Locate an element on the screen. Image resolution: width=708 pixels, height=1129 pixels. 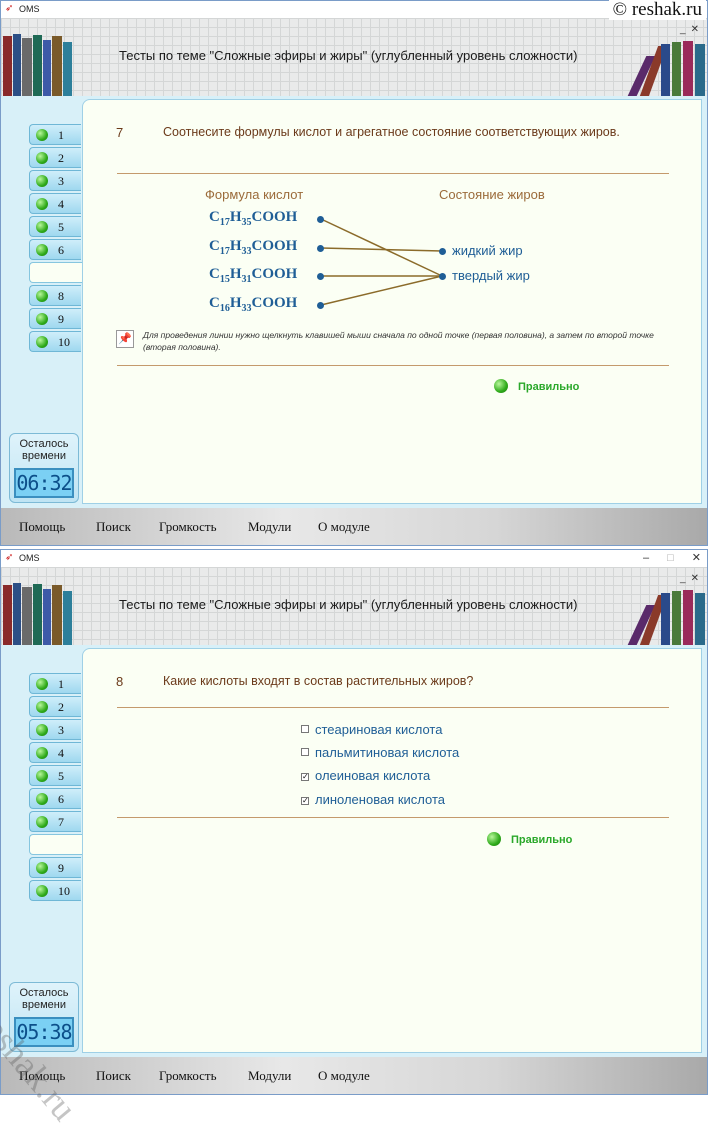
formula-1: C17H35COOH is located at coordinates (253, 218).